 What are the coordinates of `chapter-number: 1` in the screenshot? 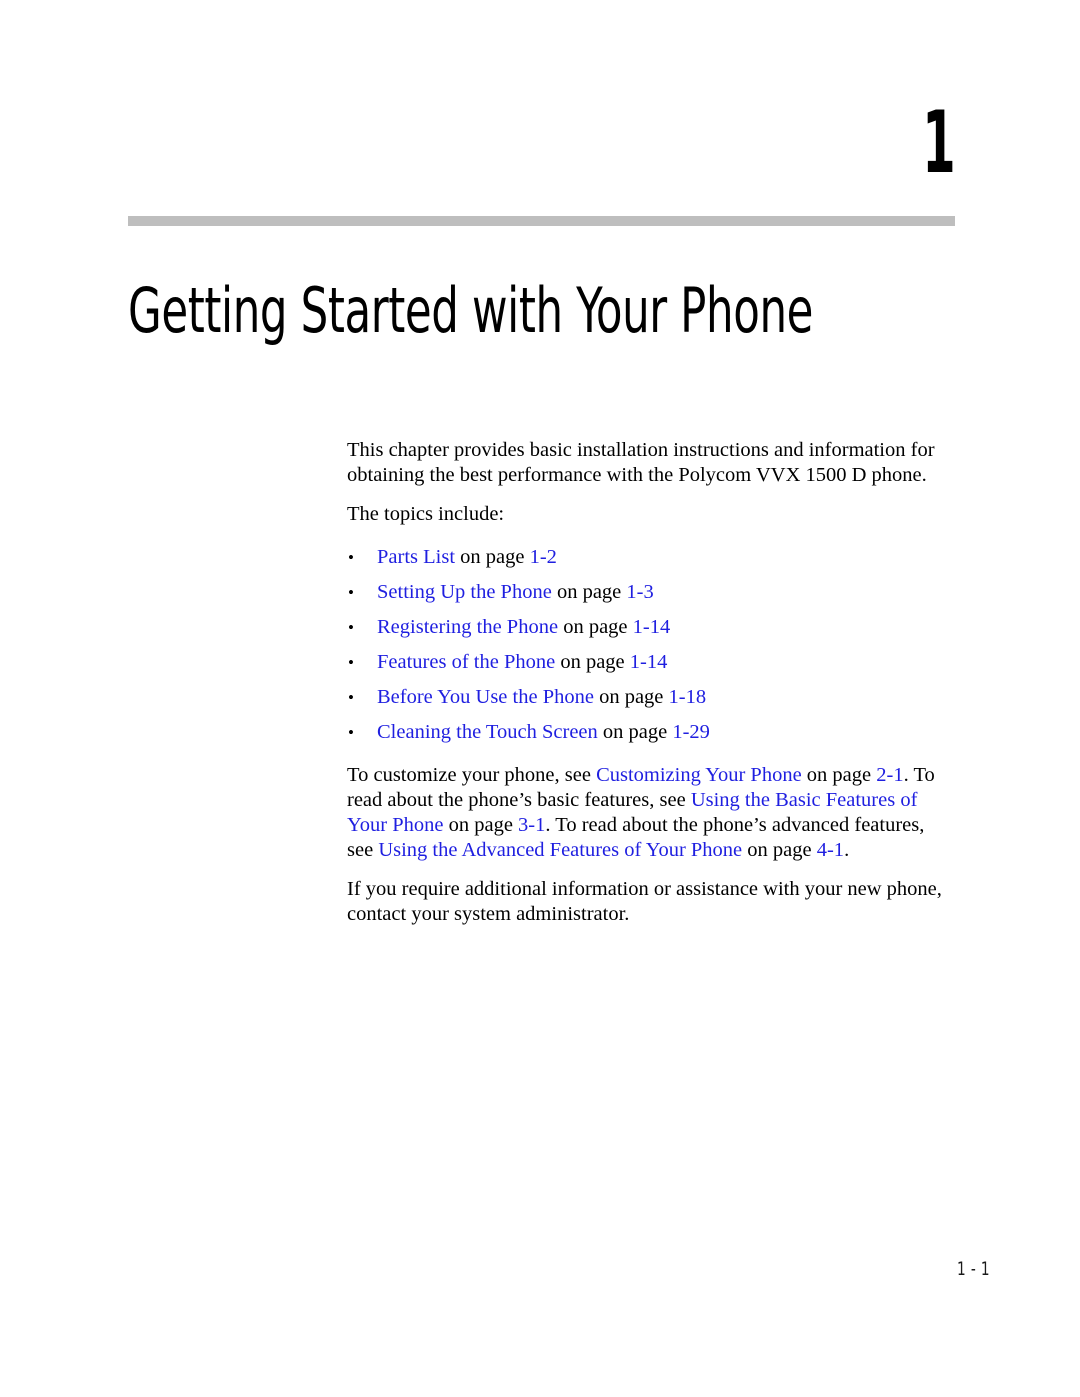 It's located at (938, 143).